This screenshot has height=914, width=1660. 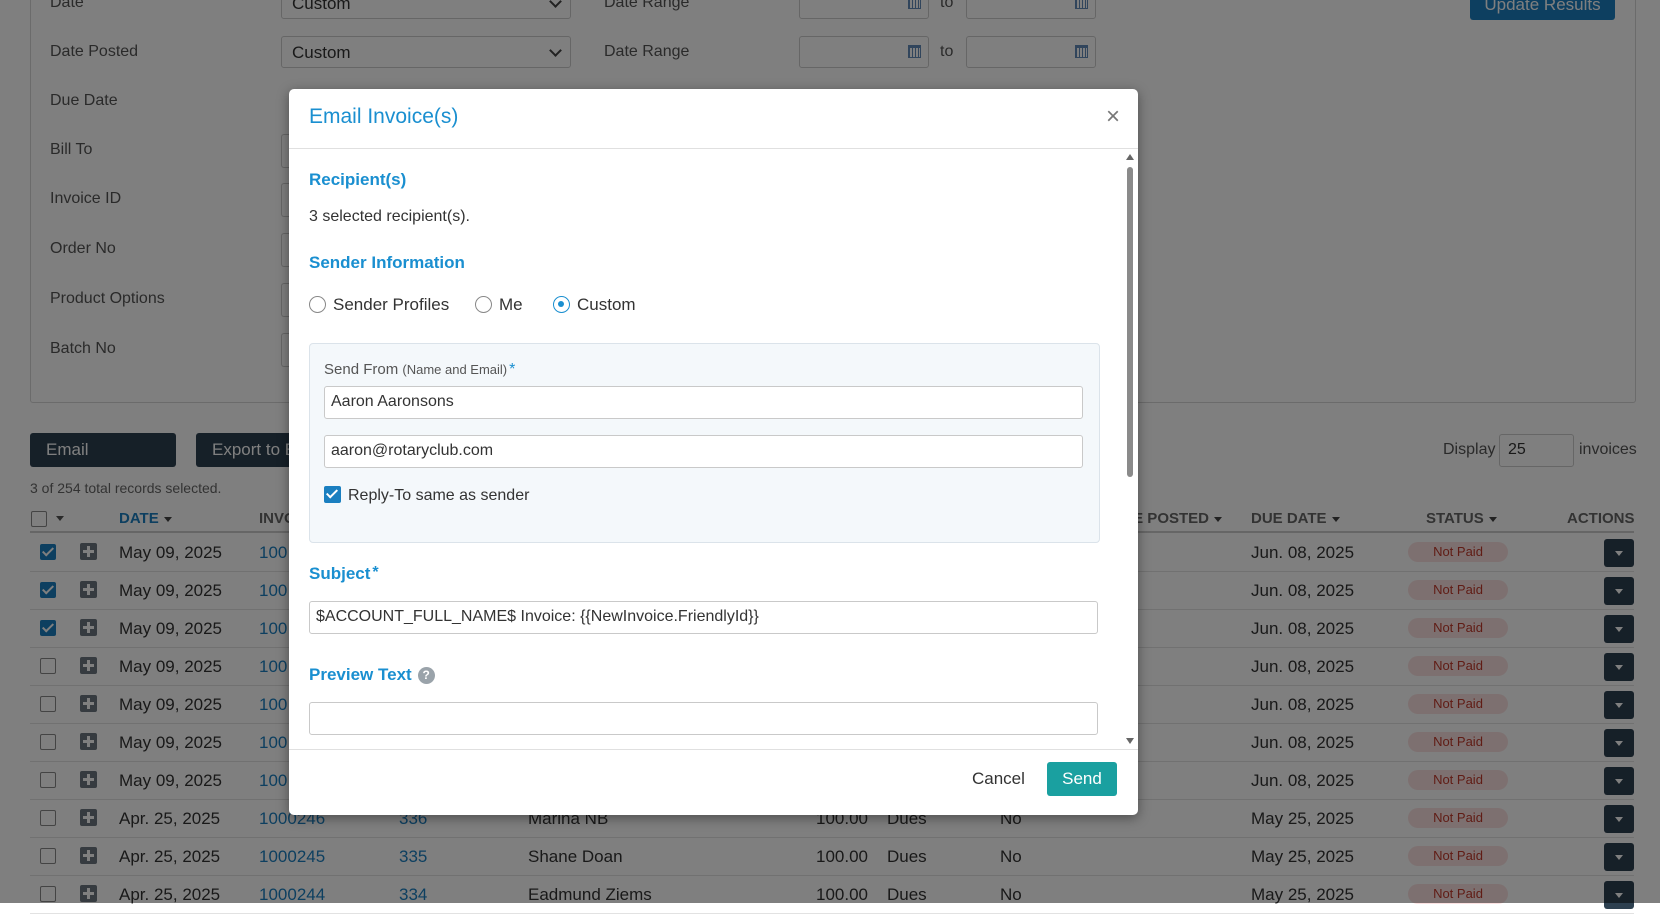 I want to click on cancel-button: Cancel, so click(x=998, y=779).